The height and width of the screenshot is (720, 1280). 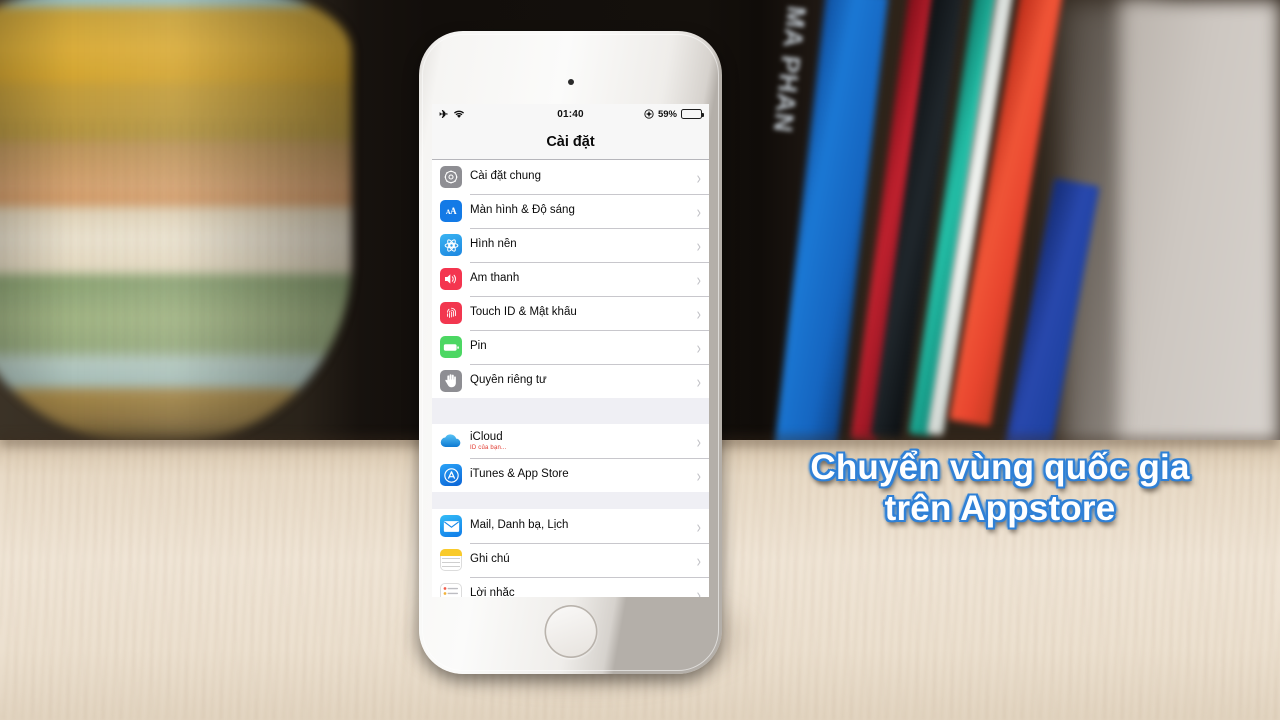 I want to click on settings-row: Quyền riêng tư ›, so click(x=570, y=381).